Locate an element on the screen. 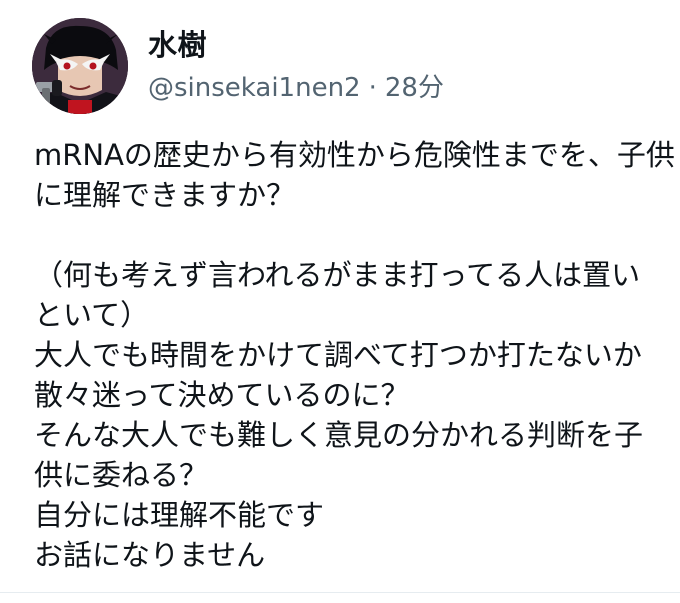  tweet-text-line: 供に委ねる？ is located at coordinates (121, 475).